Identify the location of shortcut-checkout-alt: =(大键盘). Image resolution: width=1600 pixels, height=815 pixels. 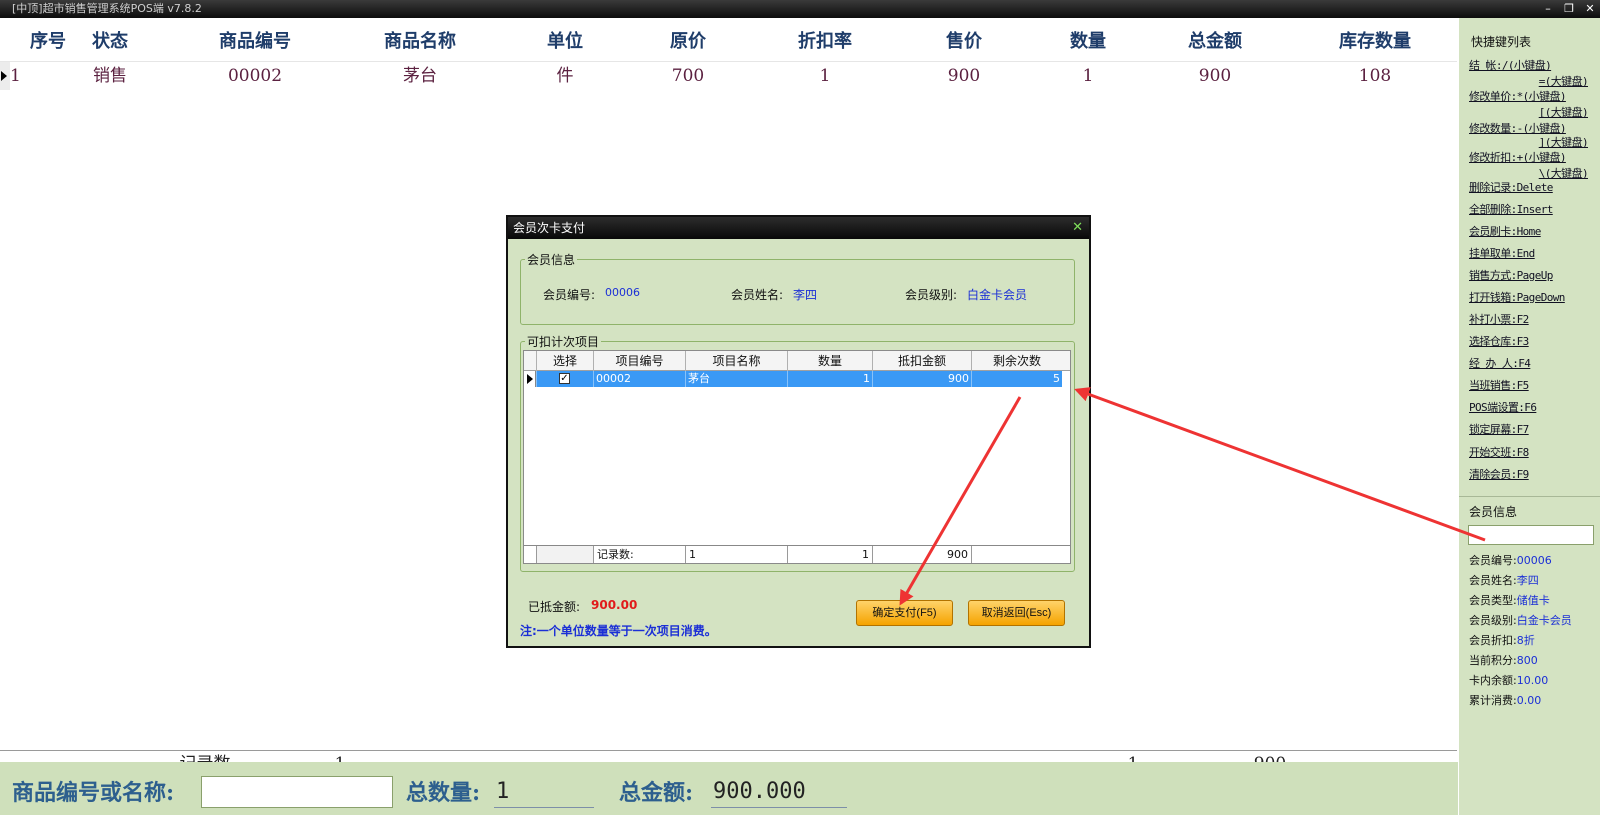
(1564, 81).